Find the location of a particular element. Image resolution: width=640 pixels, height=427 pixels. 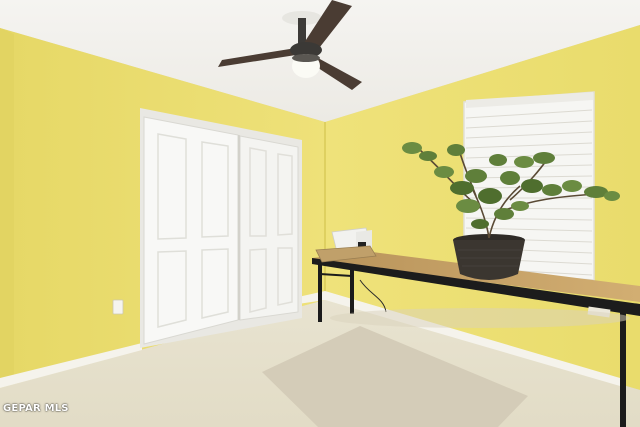

closet-door-left is located at coordinates (191, 230).